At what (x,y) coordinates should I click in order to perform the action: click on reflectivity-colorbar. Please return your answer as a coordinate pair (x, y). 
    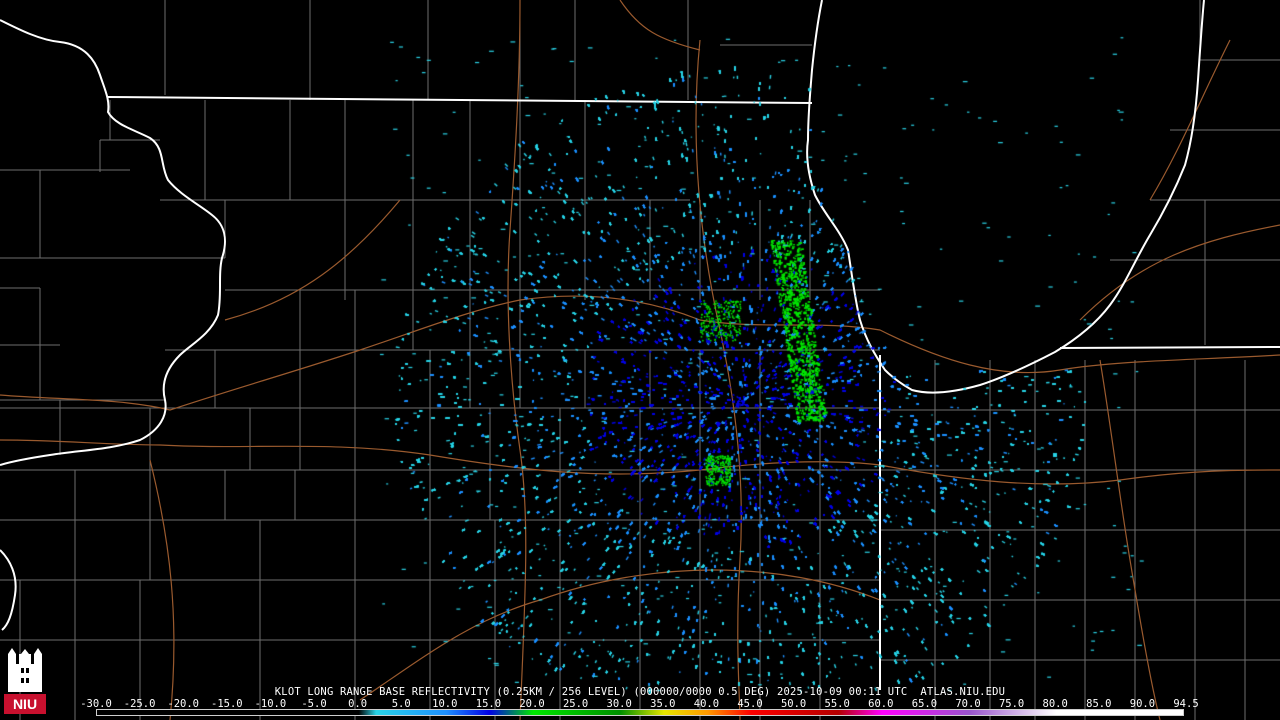
    Looking at the image, I should click on (640, 712).